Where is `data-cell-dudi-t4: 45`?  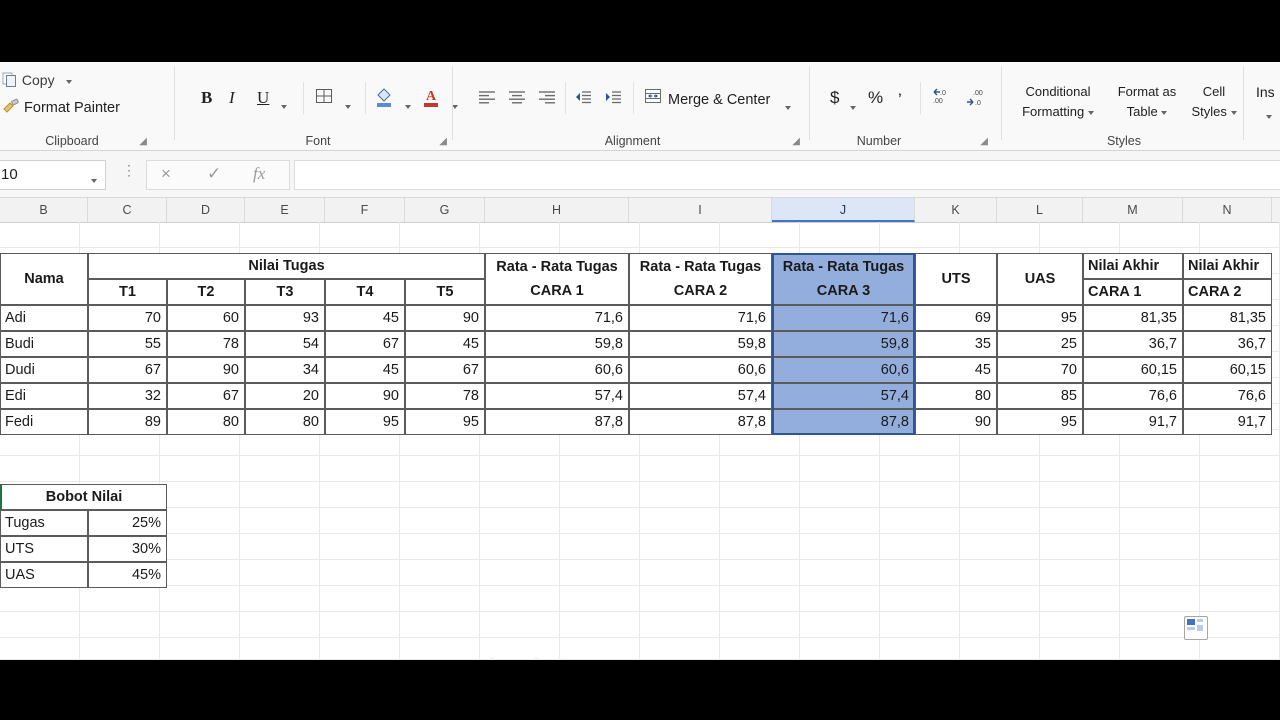 data-cell-dudi-t4: 45 is located at coordinates (365, 370).